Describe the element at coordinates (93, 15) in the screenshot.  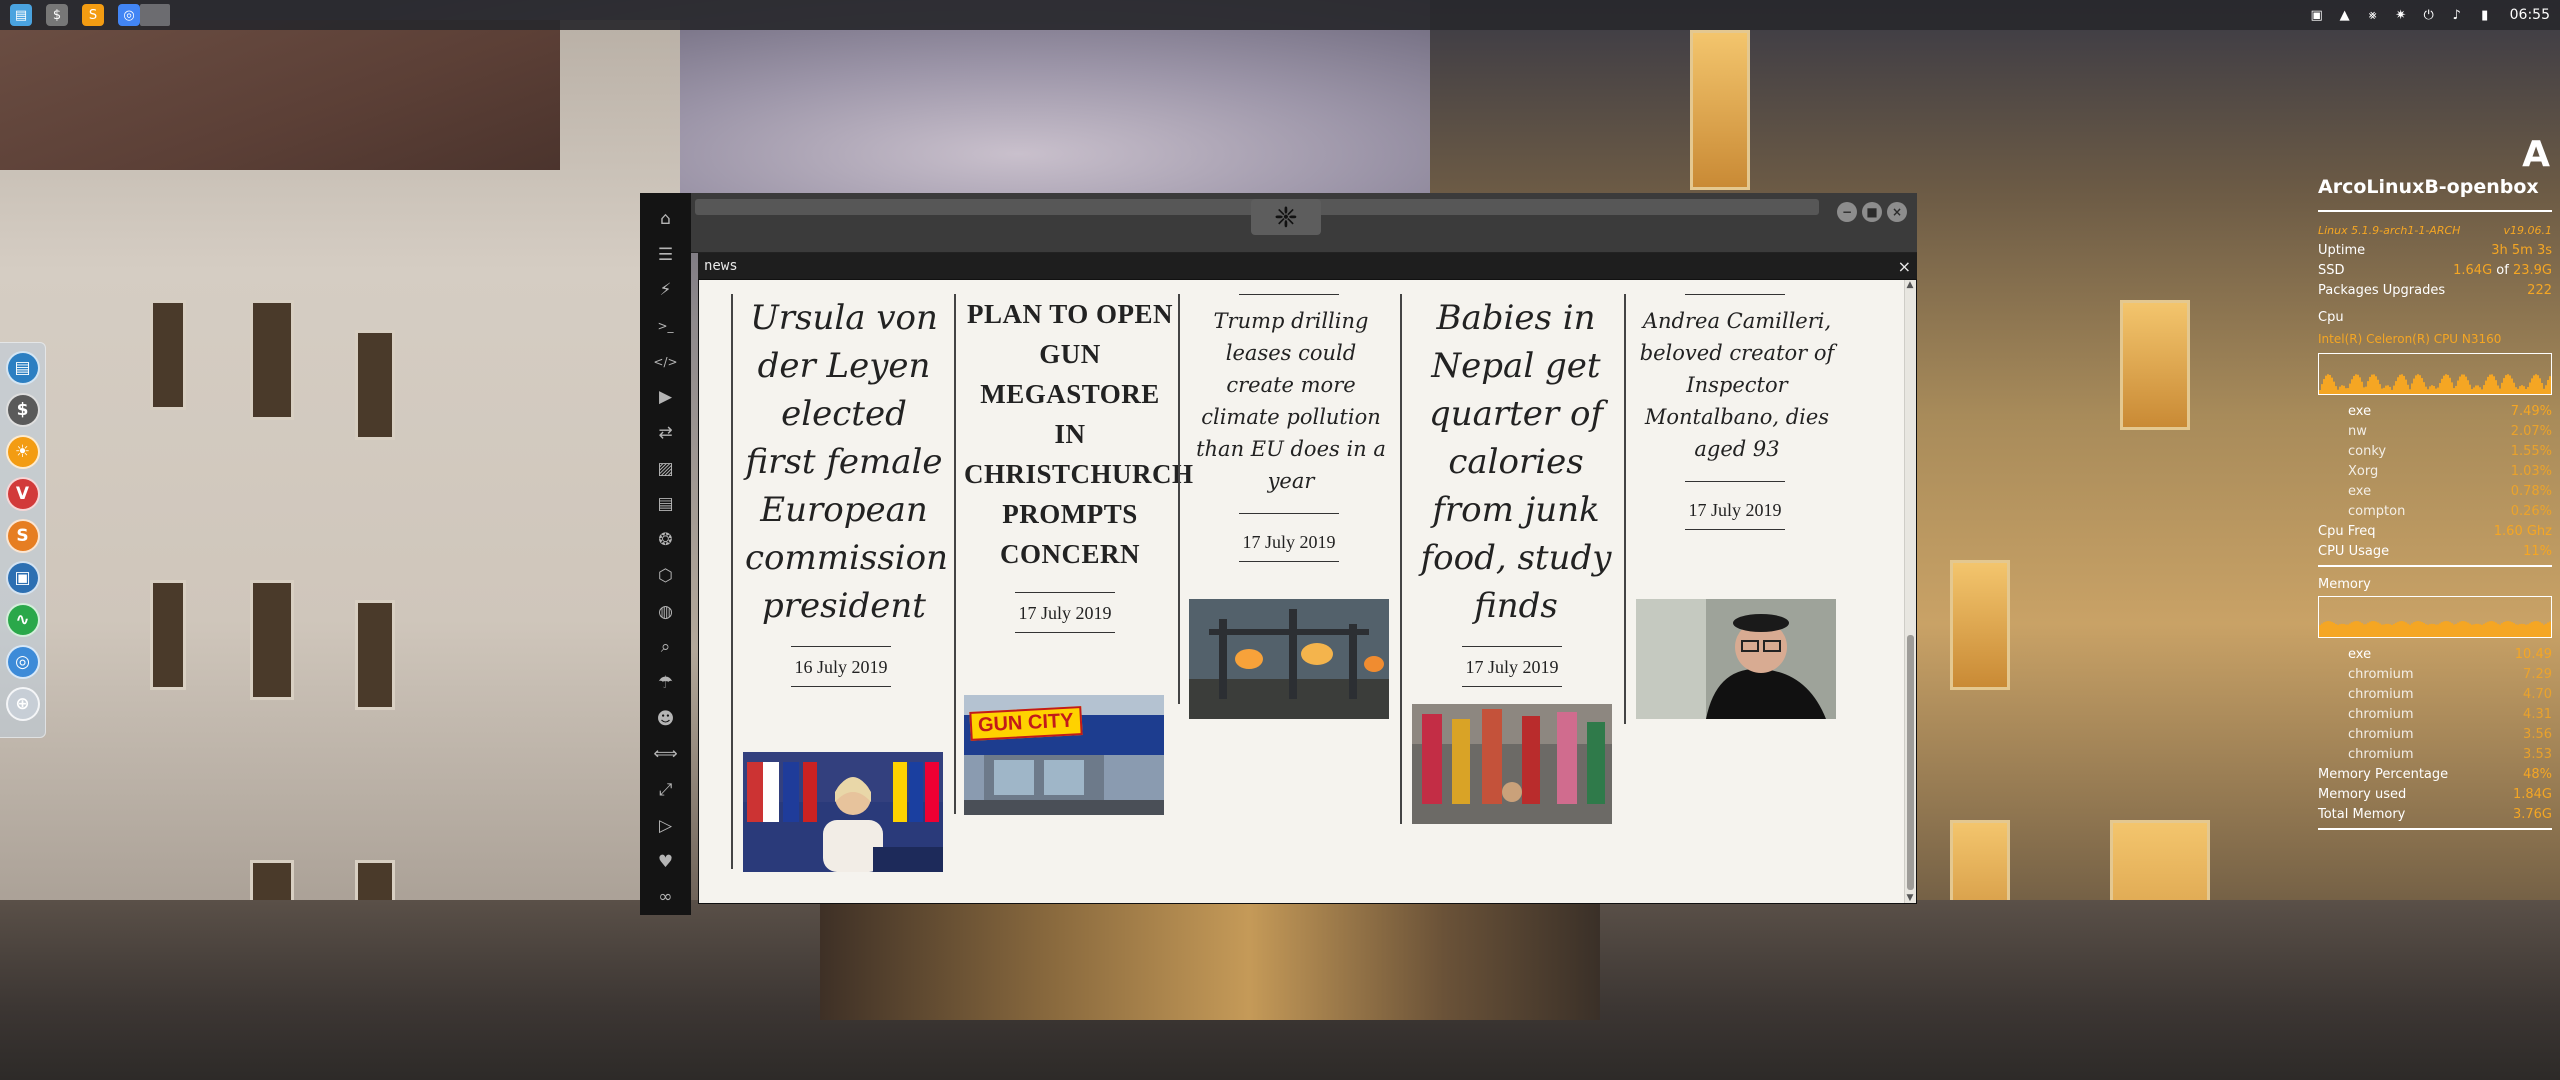
I see `sublime-text-icon: S` at that location.